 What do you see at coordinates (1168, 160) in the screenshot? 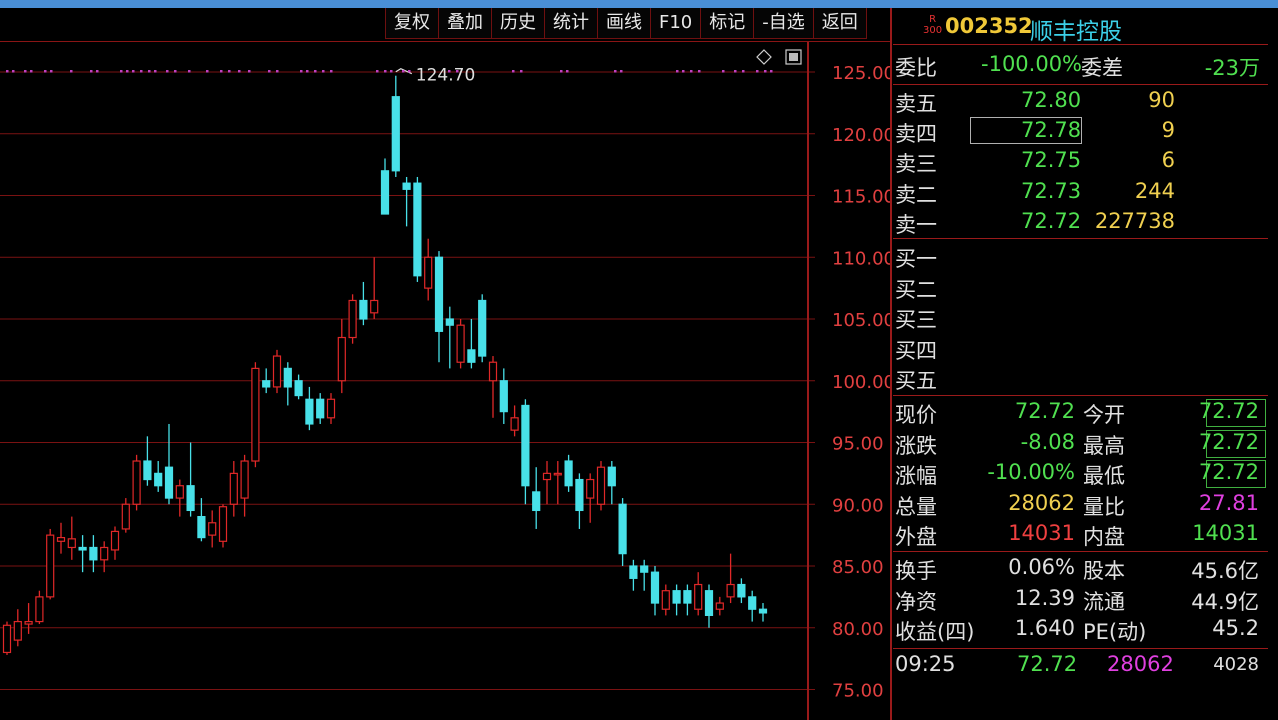
I see `ask-volume: 6` at bounding box center [1168, 160].